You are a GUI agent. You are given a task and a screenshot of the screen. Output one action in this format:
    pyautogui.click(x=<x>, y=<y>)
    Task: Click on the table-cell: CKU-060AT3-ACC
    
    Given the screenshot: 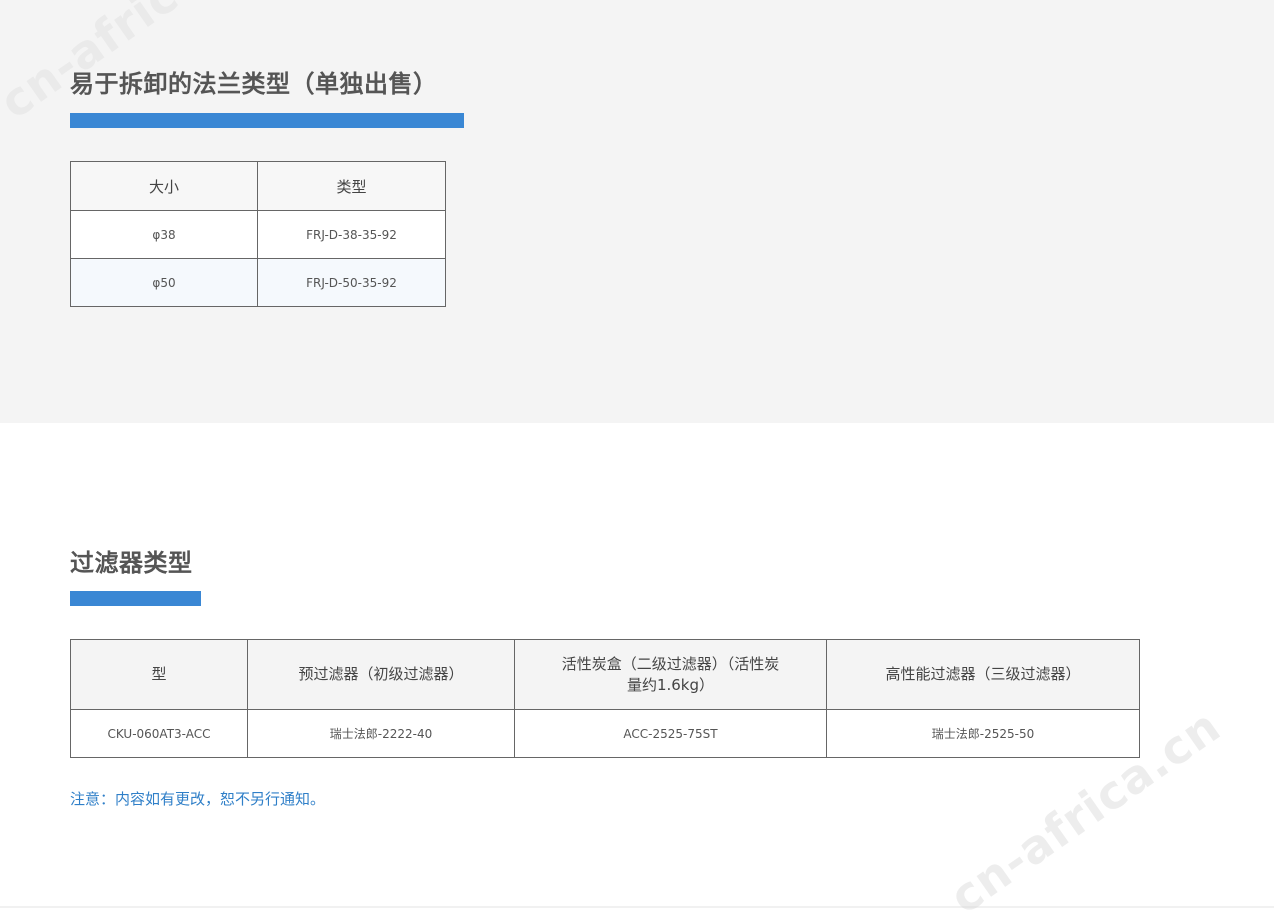 What is the action you would take?
    pyautogui.click(x=159, y=733)
    